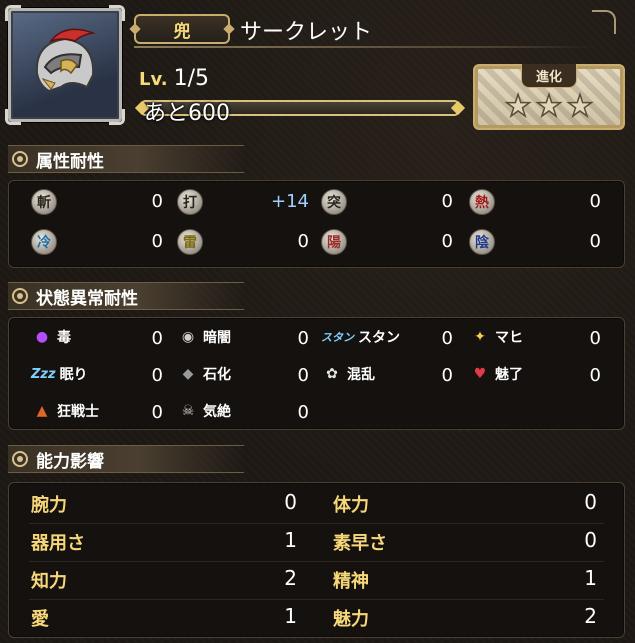 This screenshot has height=643, width=635. Describe the element at coordinates (482, 202) in the screenshot. I see `fire-icon: 熱` at that location.